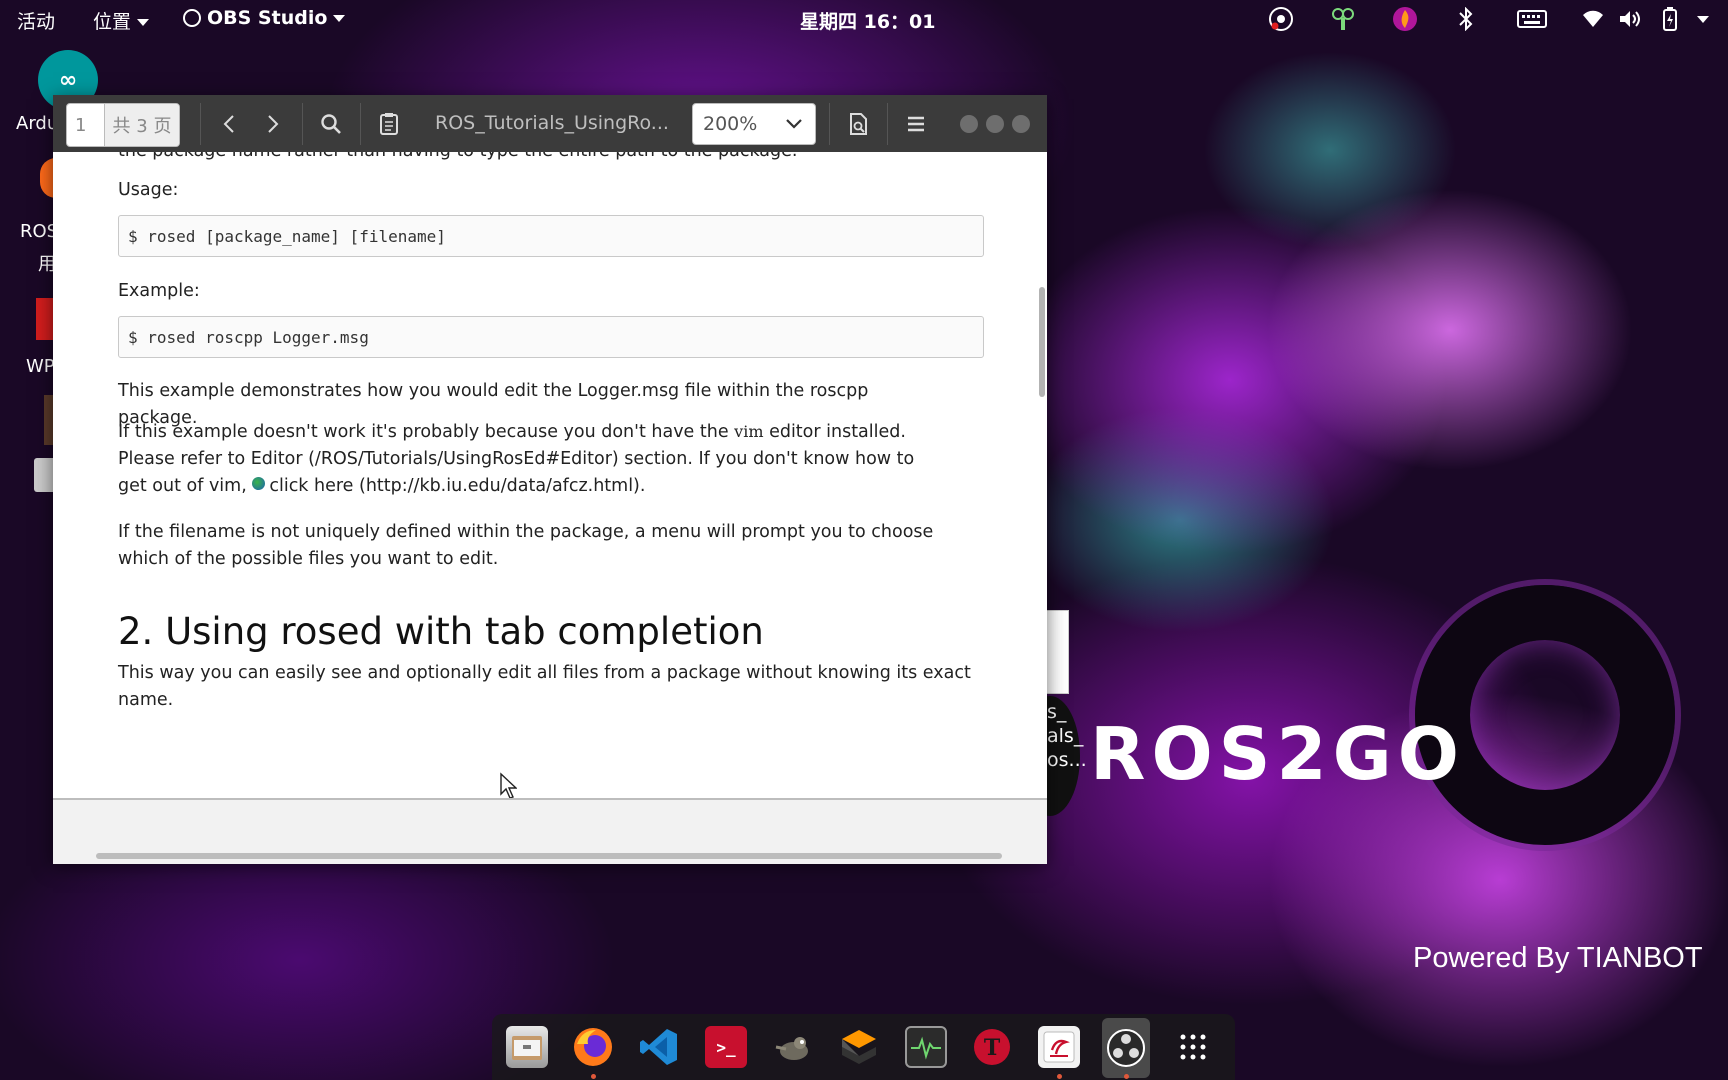 Image resolution: width=1728 pixels, height=1080 pixels. What do you see at coordinates (267, 18) in the screenshot?
I see `app-menu-label: OBS Studio` at bounding box center [267, 18].